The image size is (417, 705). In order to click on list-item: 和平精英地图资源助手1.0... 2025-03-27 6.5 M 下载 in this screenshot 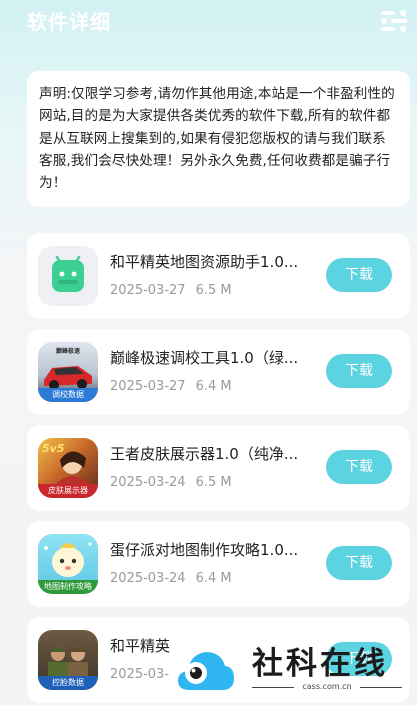, I will do `click(218, 276)`.